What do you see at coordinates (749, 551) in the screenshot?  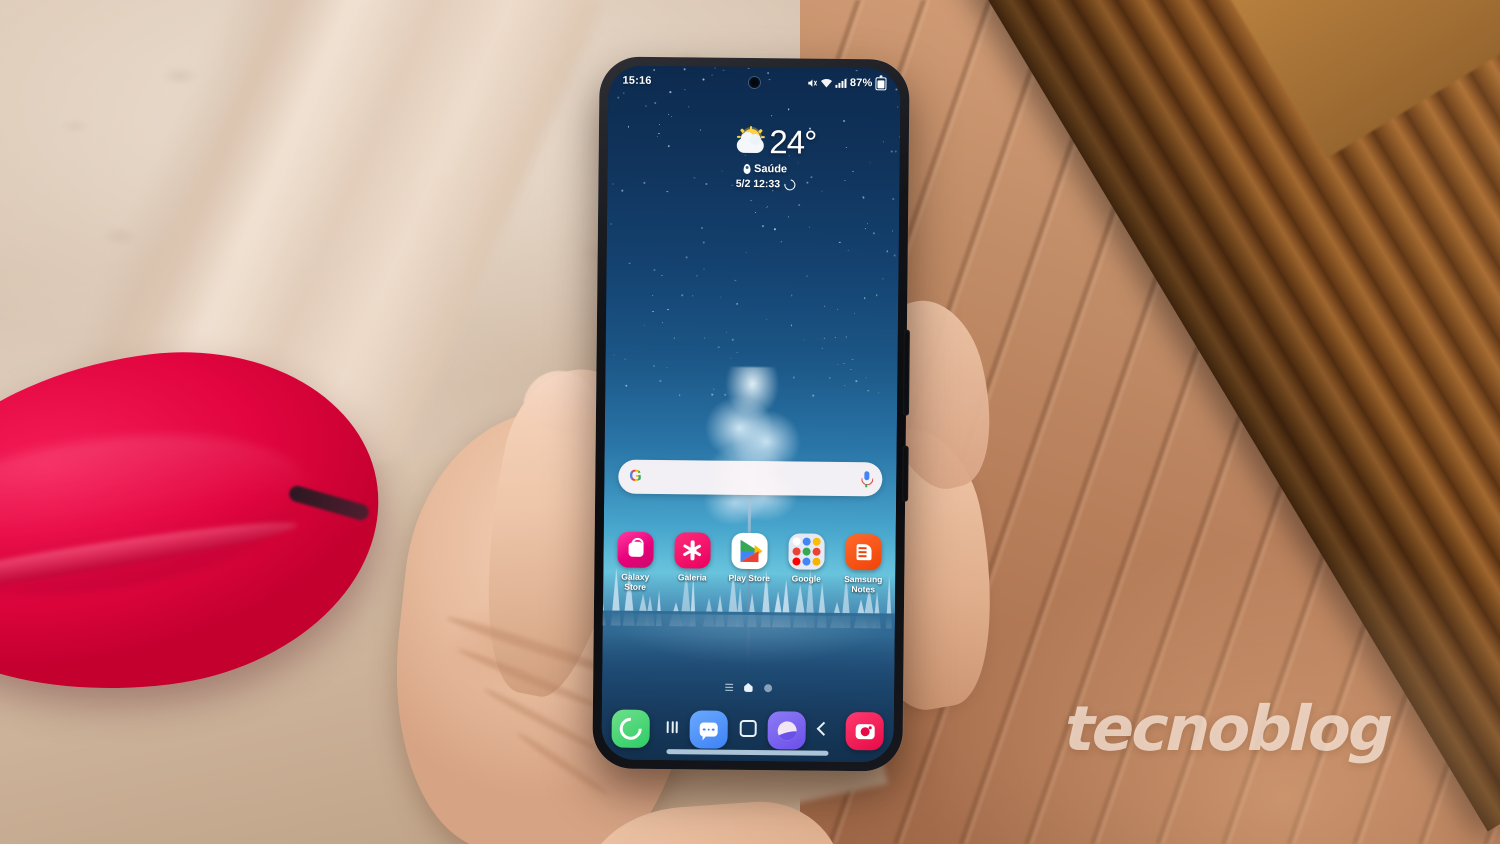 I see `play-store-icon` at bounding box center [749, 551].